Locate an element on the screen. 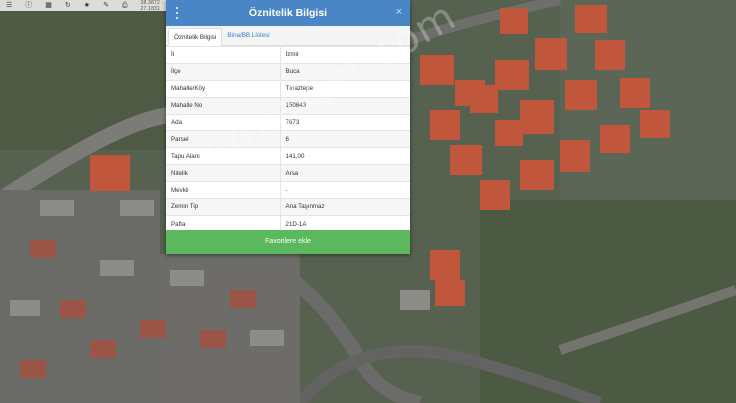 The width and height of the screenshot is (736, 403). attribute-key: Parsel is located at coordinates (223, 139).